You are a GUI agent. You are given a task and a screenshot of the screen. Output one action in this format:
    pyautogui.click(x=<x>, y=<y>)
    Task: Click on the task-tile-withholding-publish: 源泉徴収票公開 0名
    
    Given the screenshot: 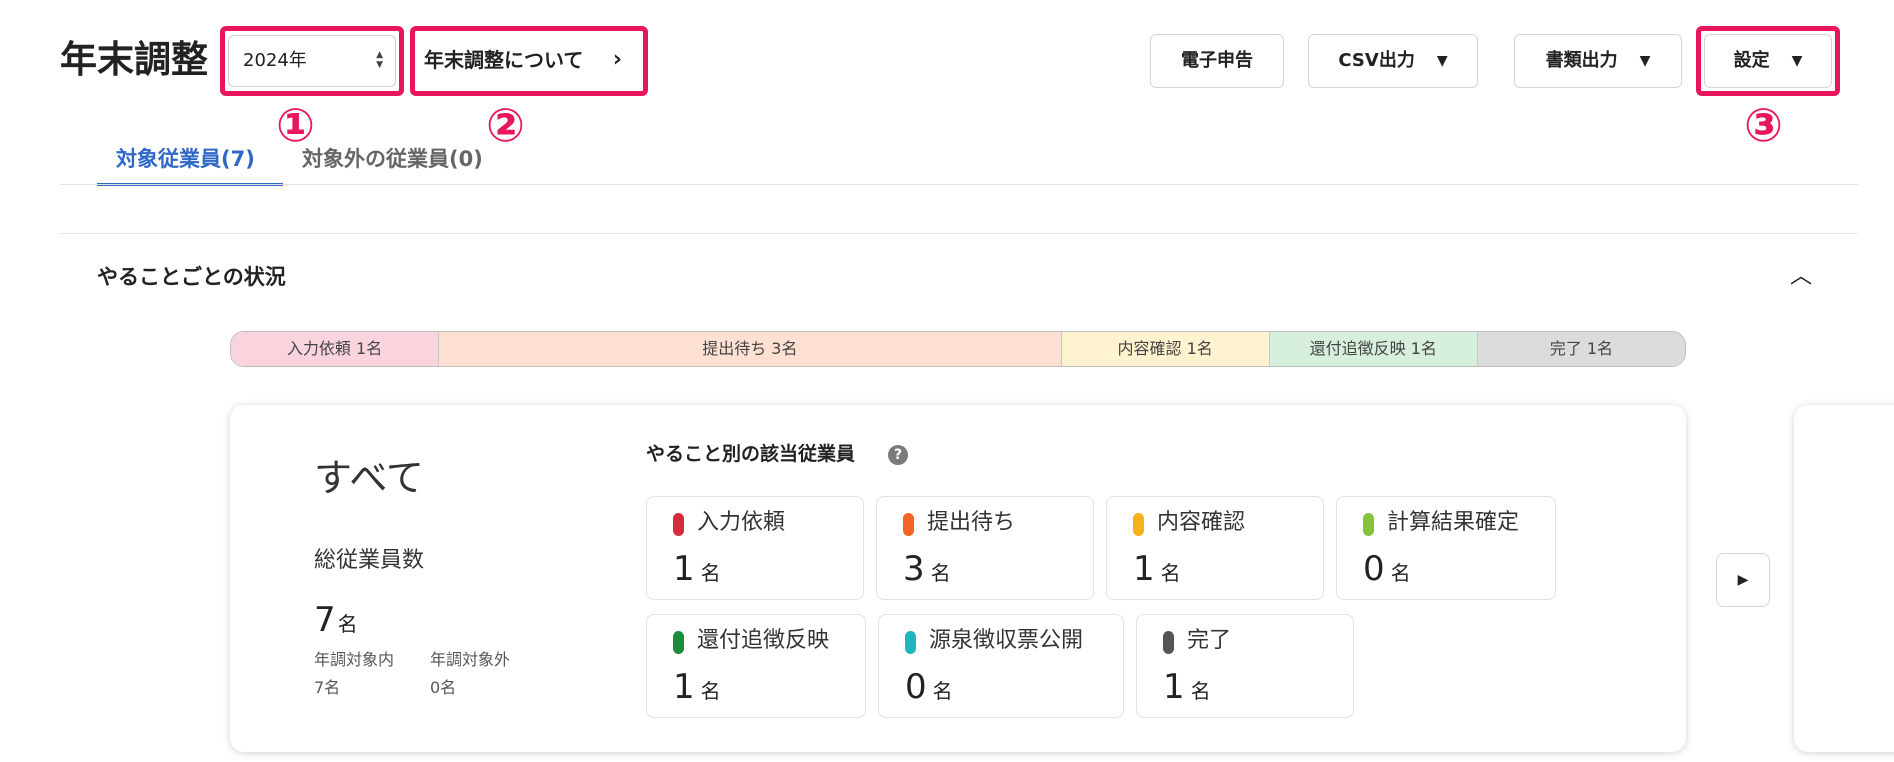 What is the action you would take?
    pyautogui.click(x=1001, y=666)
    